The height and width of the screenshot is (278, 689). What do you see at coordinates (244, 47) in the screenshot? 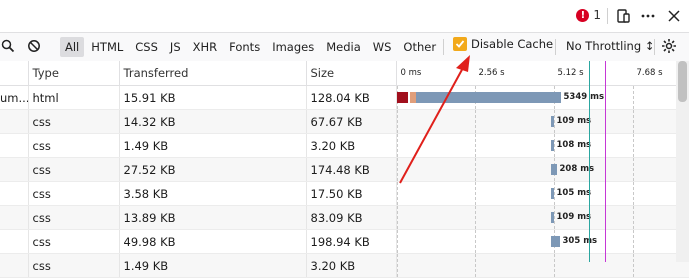
I see `filter-fonts: Fonts` at bounding box center [244, 47].